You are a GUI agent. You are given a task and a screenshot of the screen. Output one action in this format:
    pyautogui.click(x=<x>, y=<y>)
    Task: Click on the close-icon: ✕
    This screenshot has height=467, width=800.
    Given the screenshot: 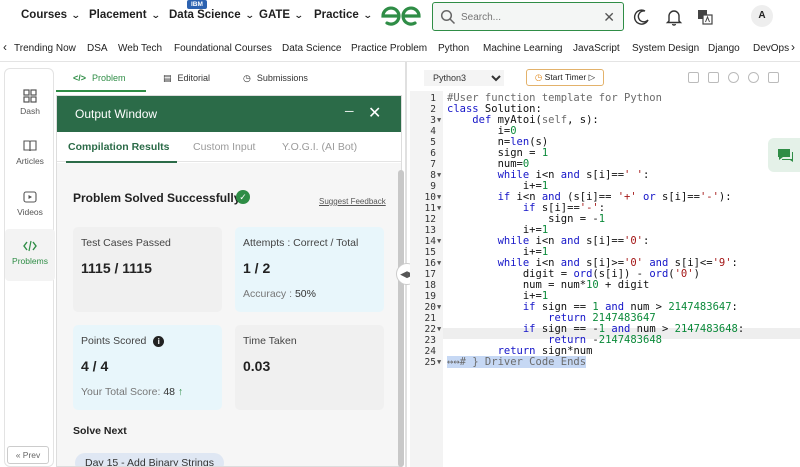 What is the action you would take?
    pyautogui.click(x=374, y=113)
    